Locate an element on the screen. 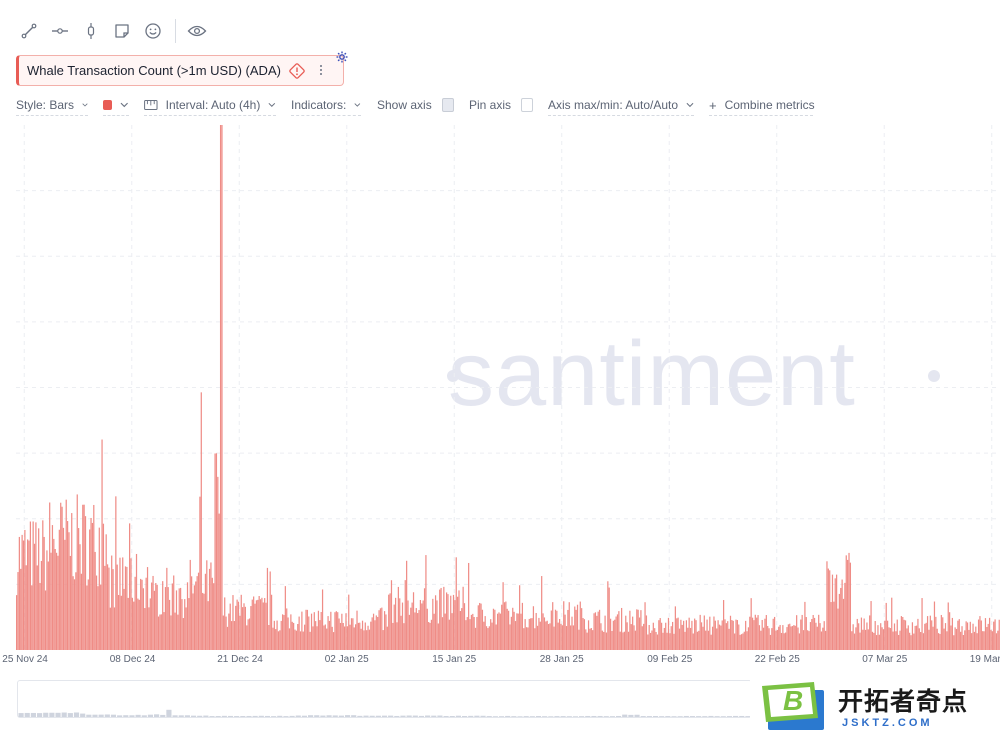 This screenshot has width=1000, height=737. emoji-icon is located at coordinates (153, 31).